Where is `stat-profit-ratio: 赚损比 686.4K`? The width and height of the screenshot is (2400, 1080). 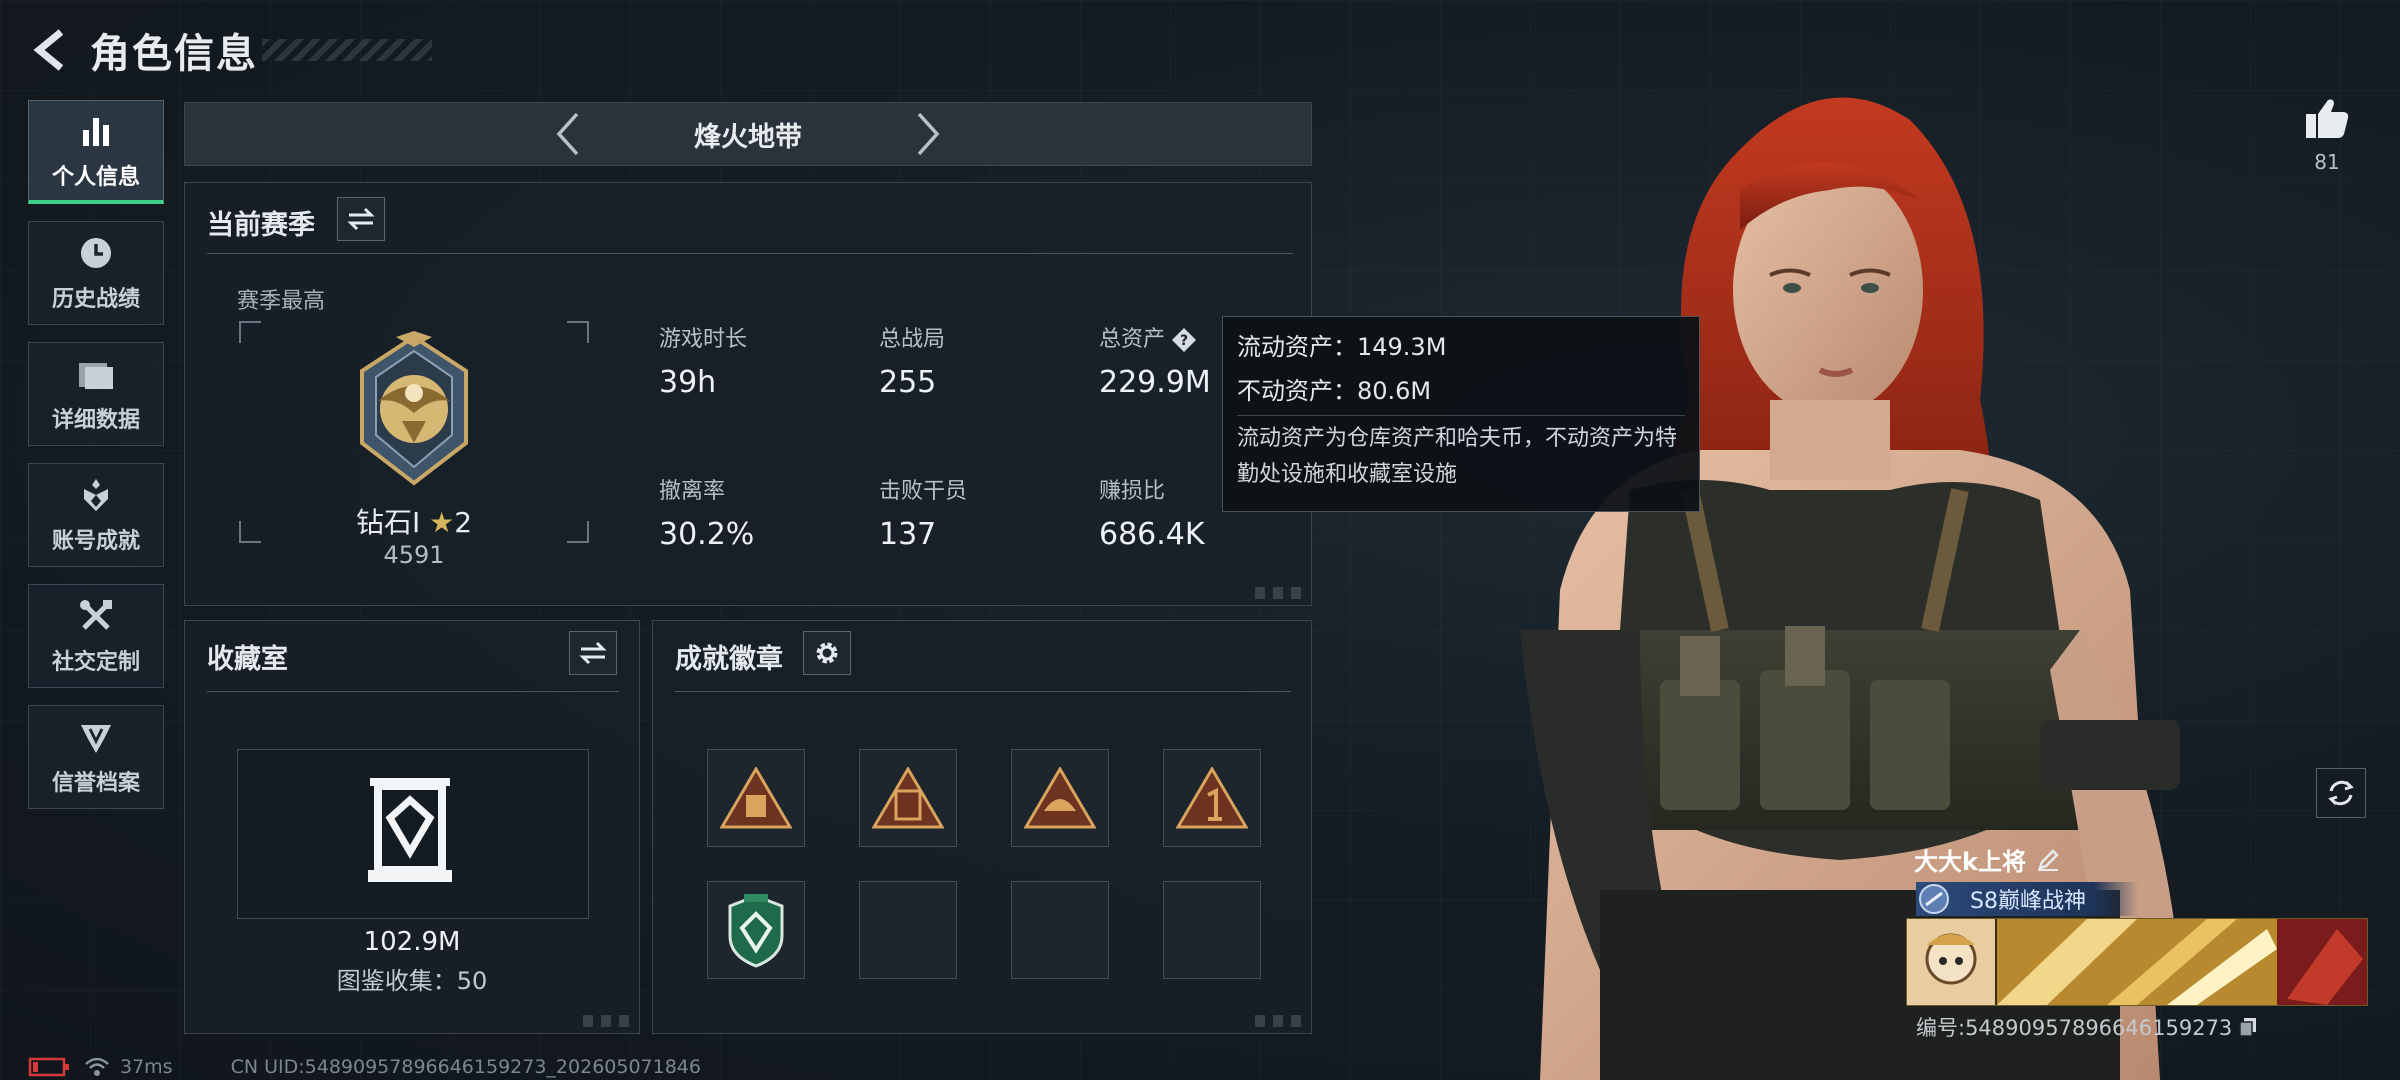
stat-profit-ratio: 赚损比 686.4K is located at coordinates (1152, 512).